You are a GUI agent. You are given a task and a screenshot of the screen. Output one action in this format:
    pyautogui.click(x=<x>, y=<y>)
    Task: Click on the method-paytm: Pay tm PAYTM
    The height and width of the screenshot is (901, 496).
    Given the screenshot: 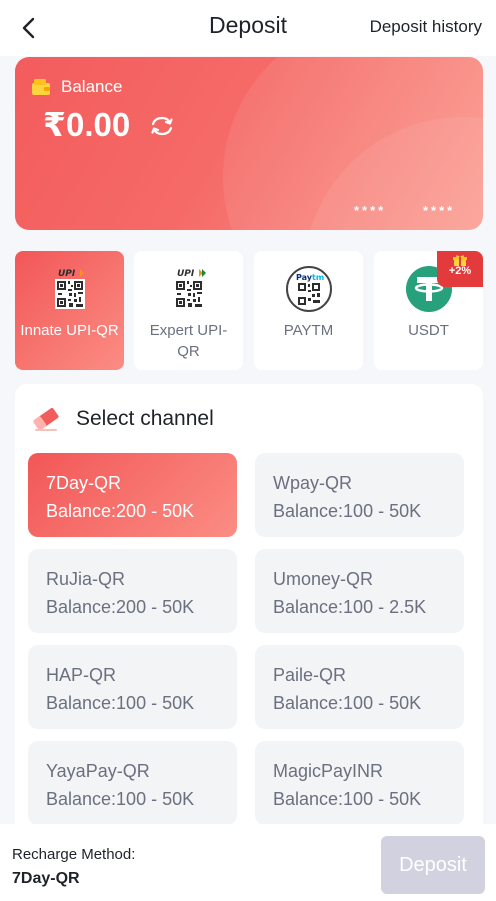 What is the action you would take?
    pyautogui.click(x=308, y=310)
    